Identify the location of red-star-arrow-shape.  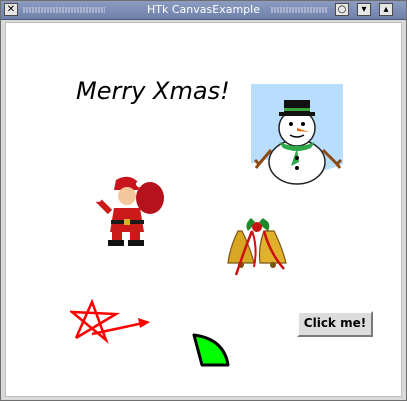
(110, 321).